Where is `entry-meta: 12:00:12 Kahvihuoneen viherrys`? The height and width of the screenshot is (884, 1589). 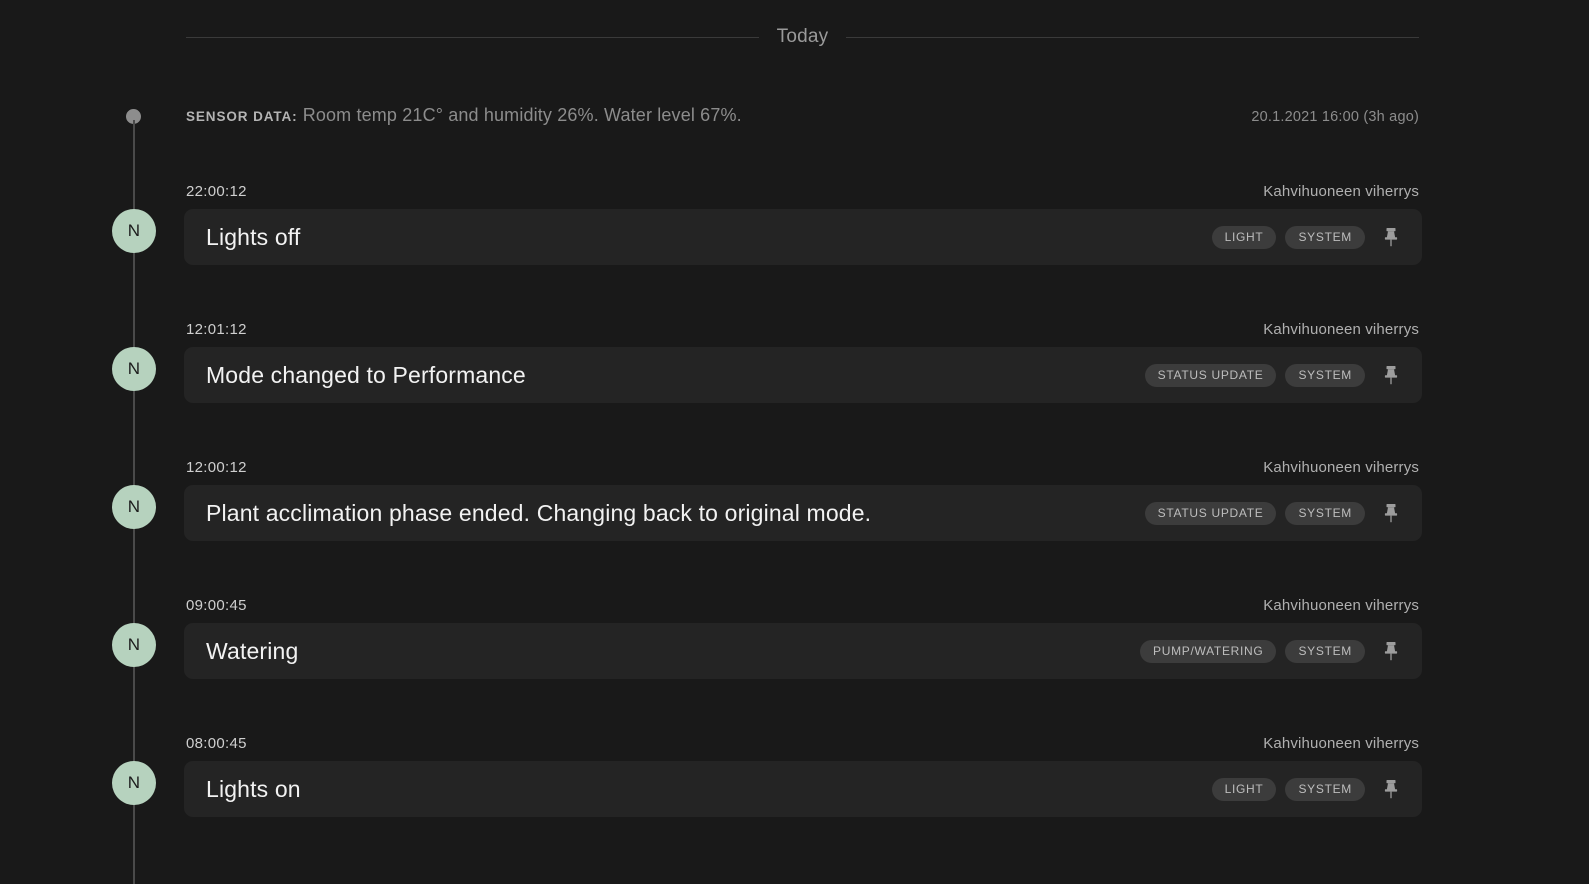 entry-meta: 12:00:12 Kahvihuoneen viherrys is located at coordinates (802, 467).